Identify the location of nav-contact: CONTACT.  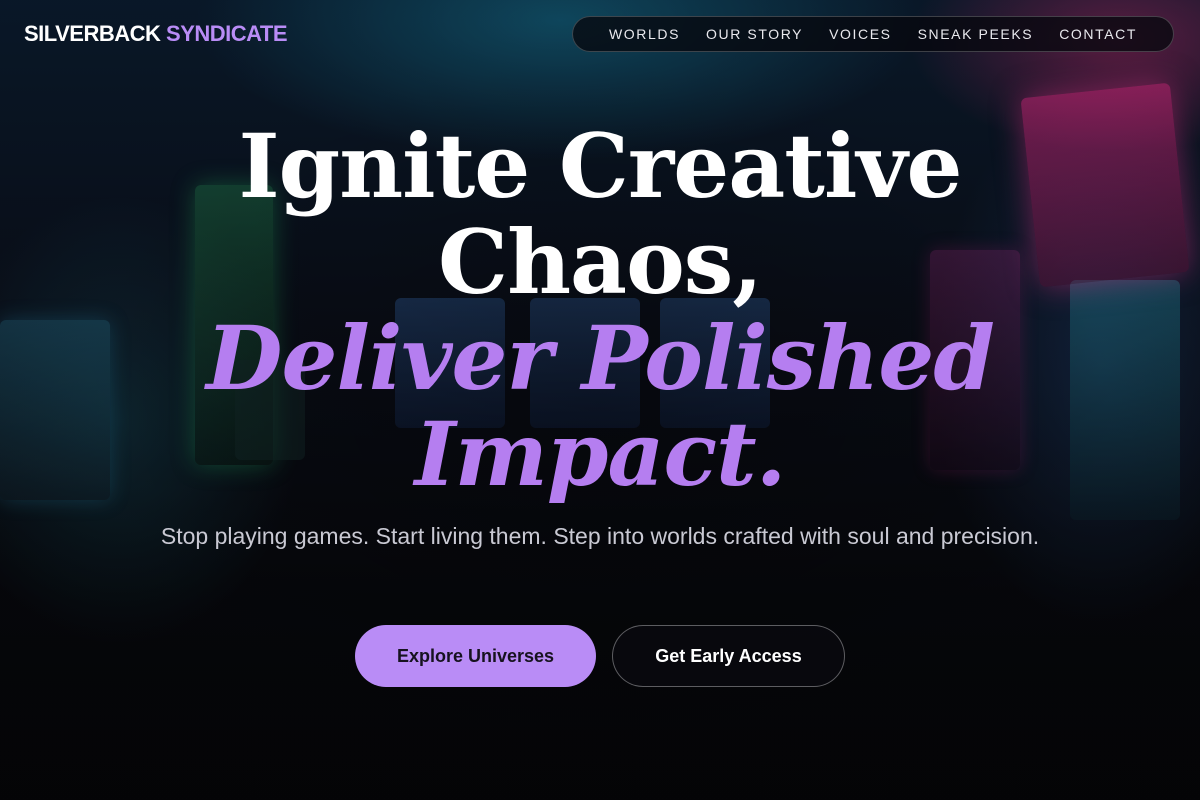
(1098, 34).